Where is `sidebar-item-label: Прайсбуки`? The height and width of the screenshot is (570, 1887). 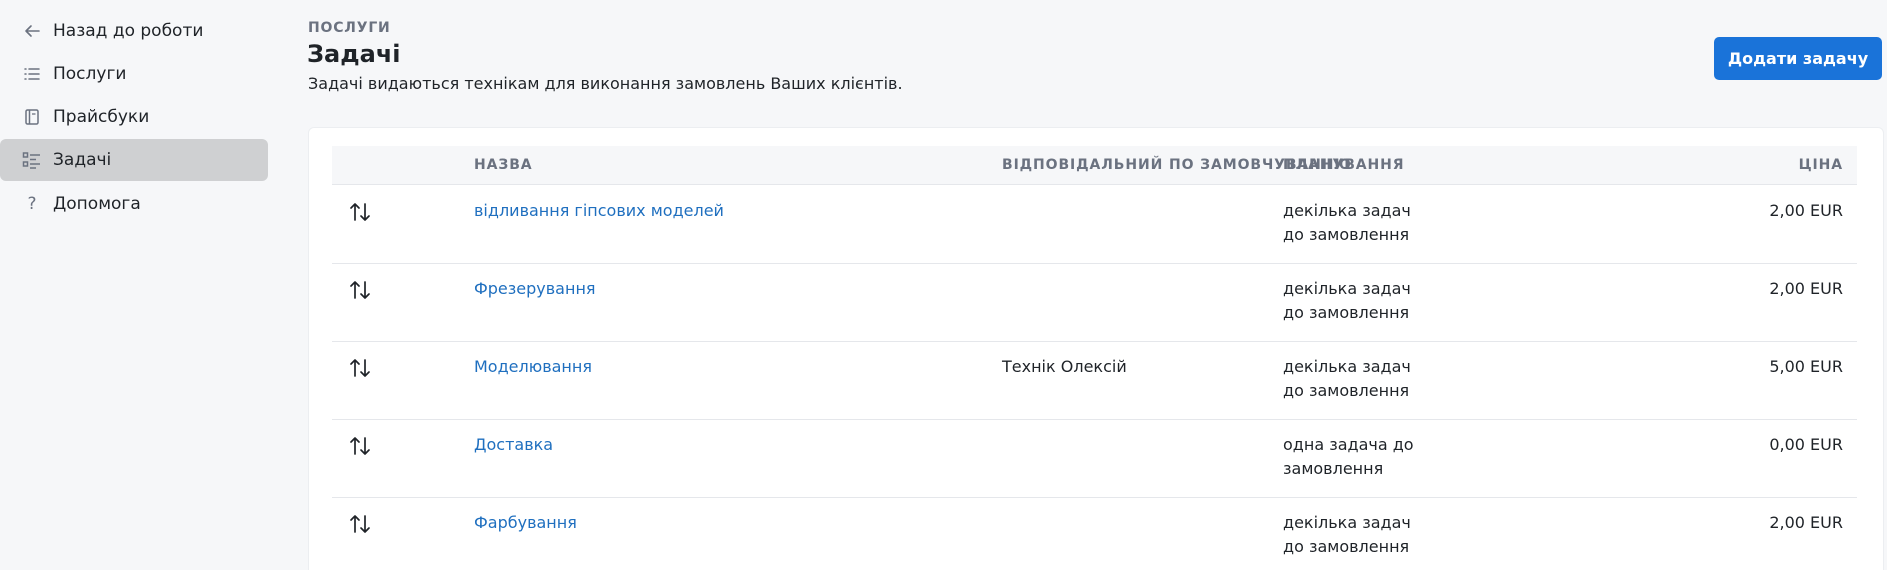
sidebar-item-label: Прайсбуки is located at coordinates (101, 117).